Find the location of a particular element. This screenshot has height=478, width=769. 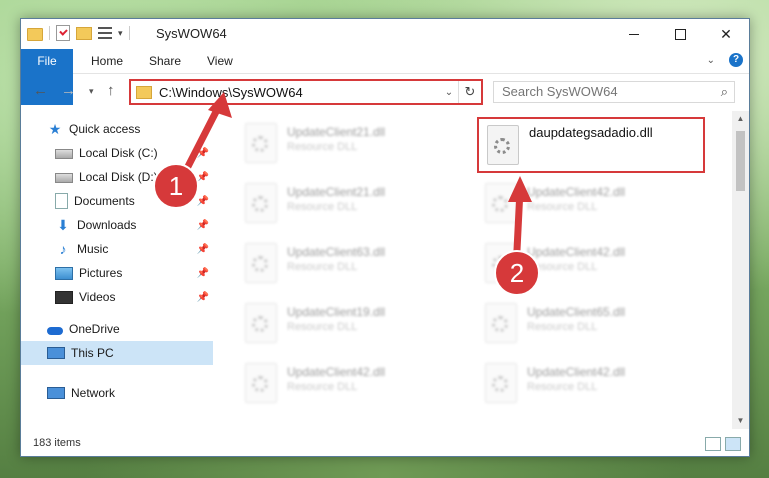

list-item: UpdateClient65.dll Resource DLL is located at coordinates (591, 325).